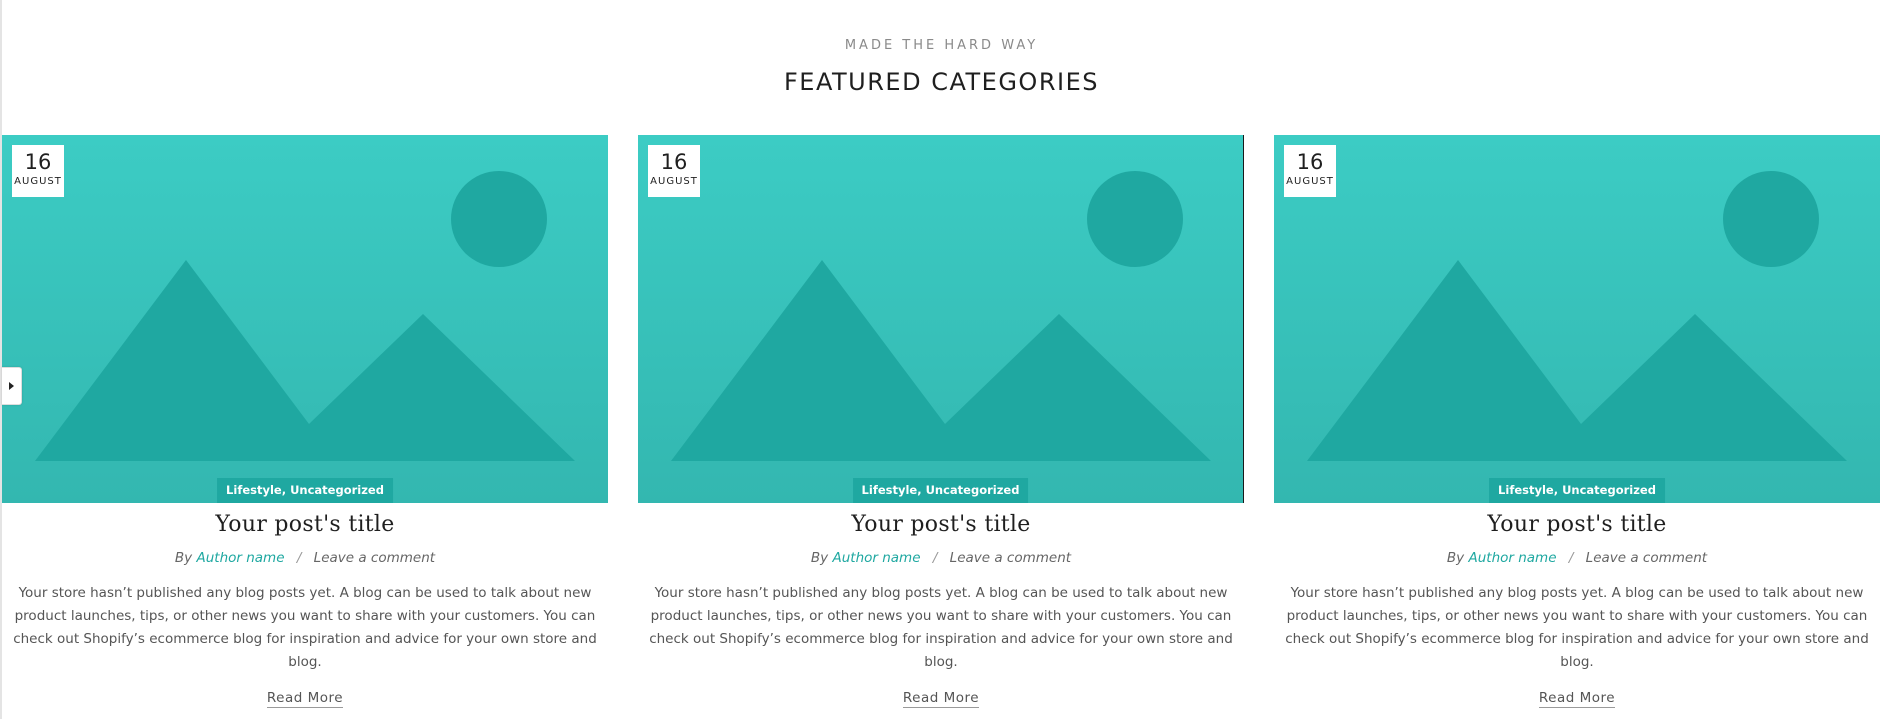 The width and height of the screenshot is (1881, 719). What do you see at coordinates (941, 45) in the screenshot?
I see `section-eyebrow: MADE THE HARD WAY` at bounding box center [941, 45].